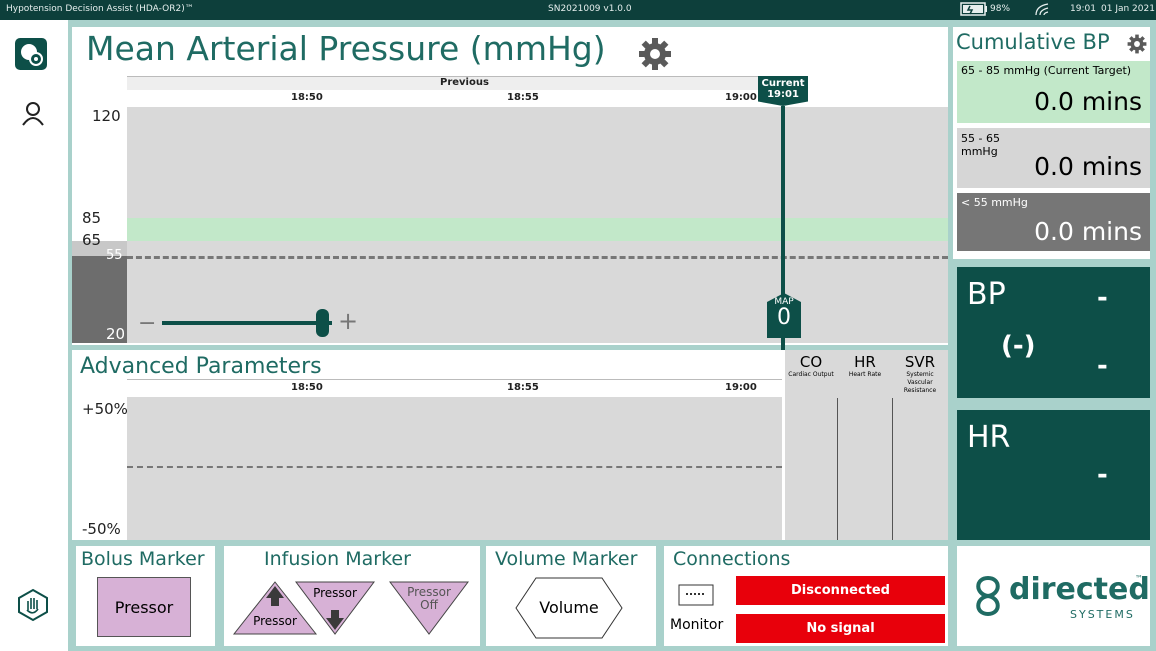 Image resolution: width=1156 pixels, height=651 pixels. What do you see at coordinates (840, 590) in the screenshot?
I see `connection-status-disconnected: Disconnected` at bounding box center [840, 590].